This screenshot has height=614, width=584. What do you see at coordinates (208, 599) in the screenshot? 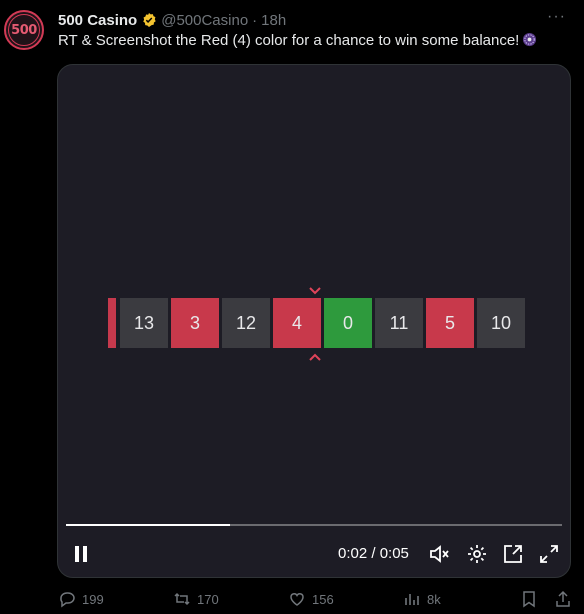
I see `retweet-count: 170` at bounding box center [208, 599].